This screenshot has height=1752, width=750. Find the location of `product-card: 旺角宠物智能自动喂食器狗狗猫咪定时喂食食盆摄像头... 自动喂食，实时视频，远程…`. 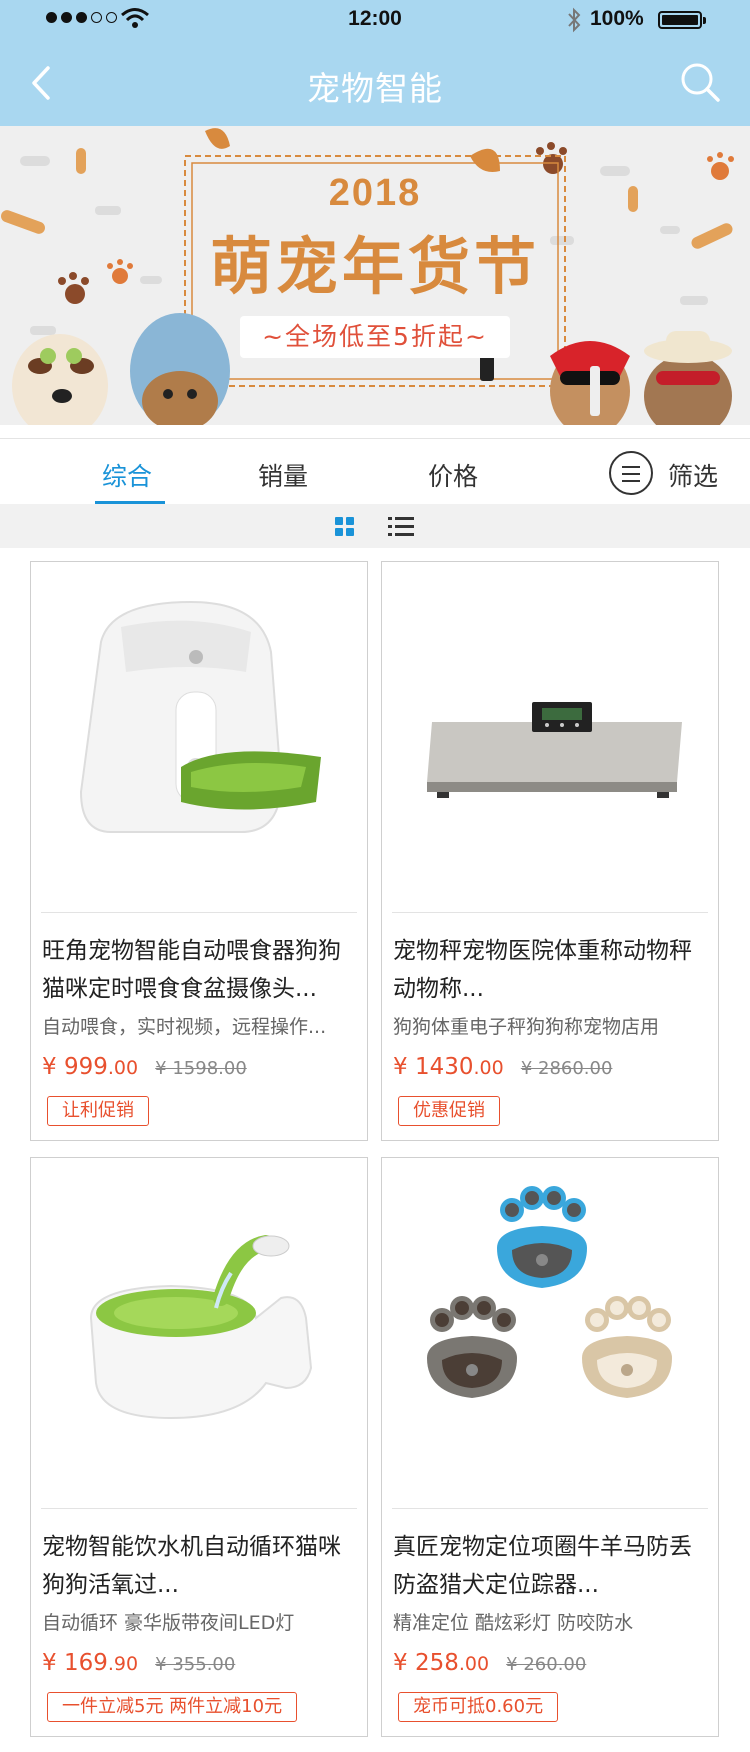

product-card: 旺角宠物智能自动喂食器狗狗猫咪定时喂食食盆摄像头... 自动喂食，实时视频，远程… is located at coordinates (199, 851).